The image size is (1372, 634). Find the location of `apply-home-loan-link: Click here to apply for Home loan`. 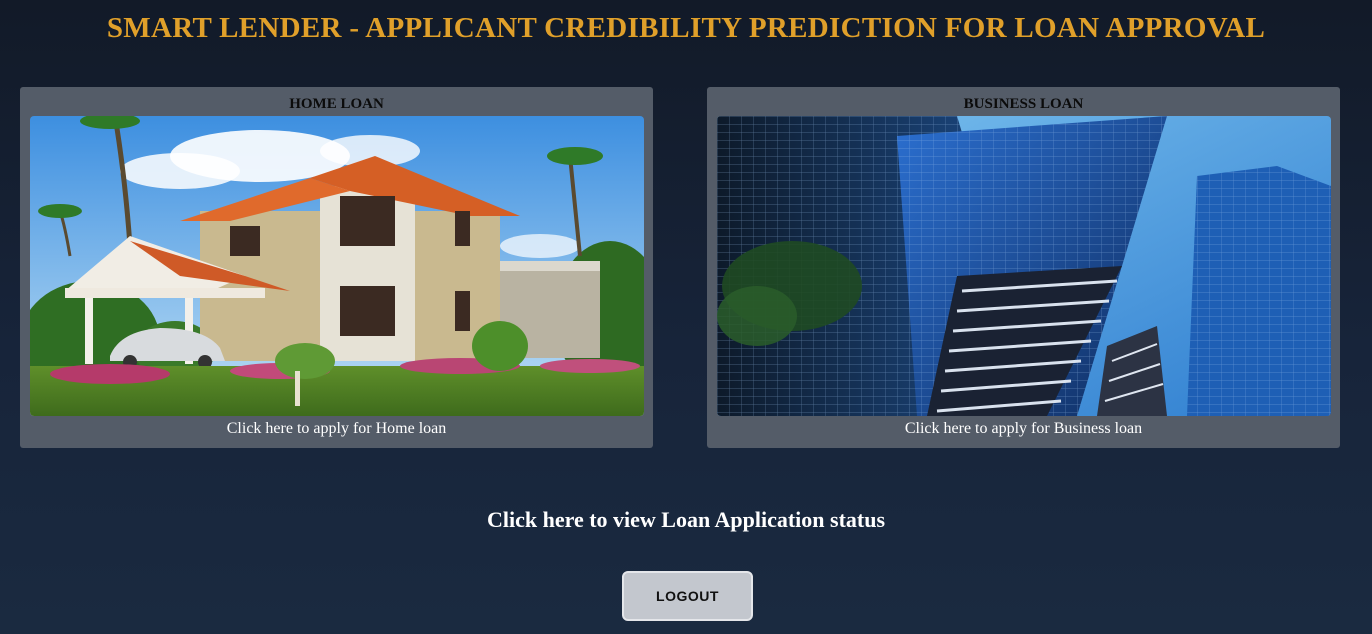

apply-home-loan-link: Click here to apply for Home loan is located at coordinates (336, 429).